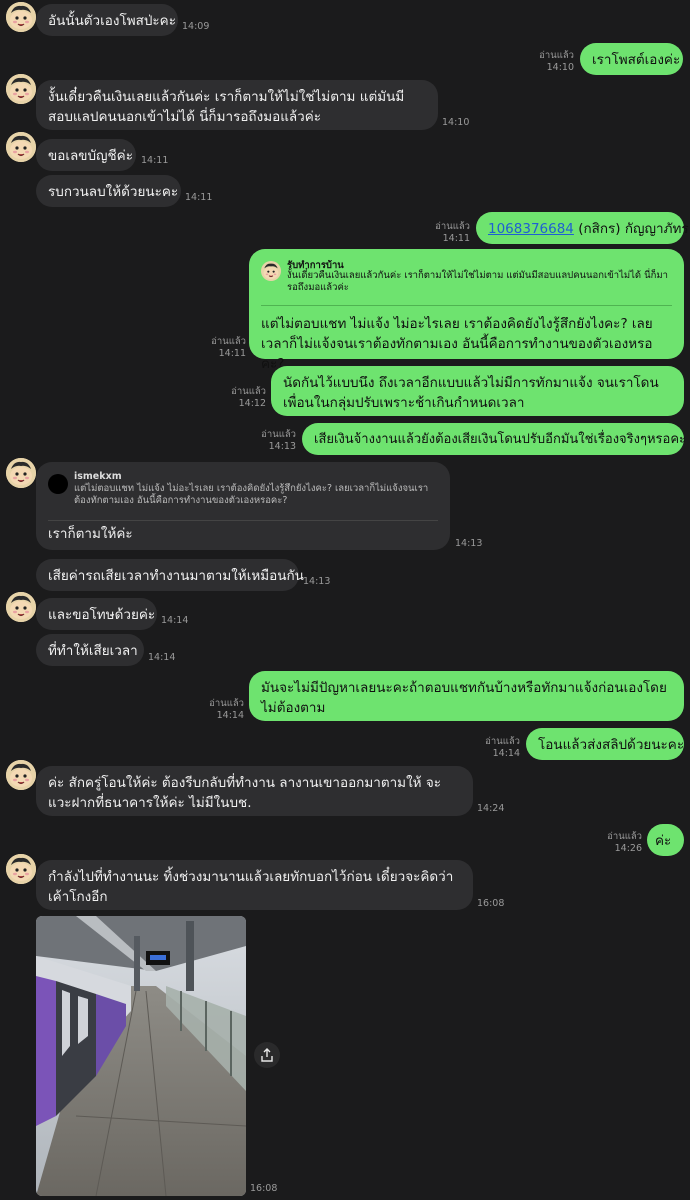 The image size is (690, 1200). What do you see at coordinates (636, 60) in the screenshot?
I see `message-text: เราโพสต์เองค่ะ` at bounding box center [636, 60].